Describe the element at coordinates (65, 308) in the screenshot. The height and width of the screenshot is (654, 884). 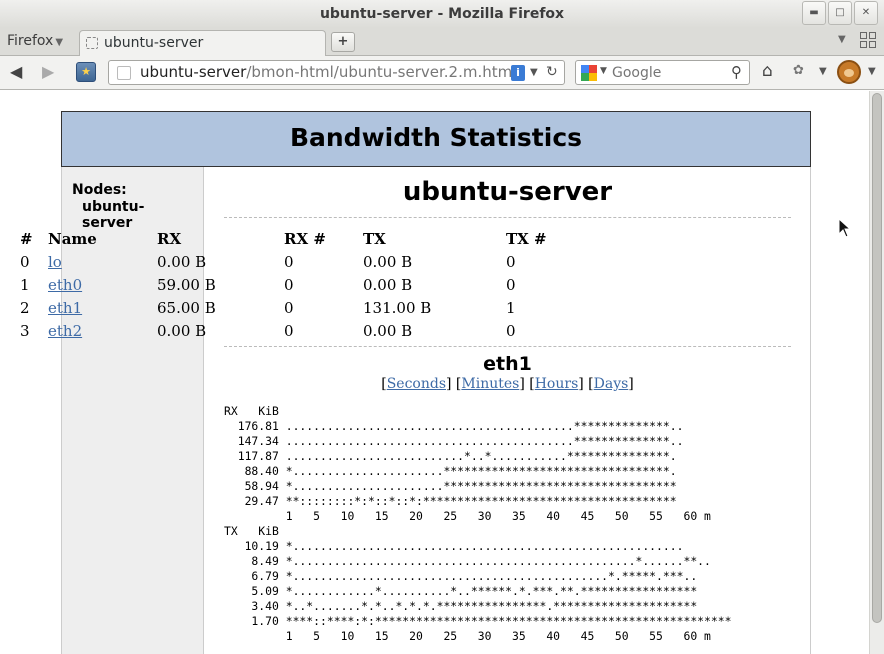
I see `interface-link-eth1: eth1` at that location.